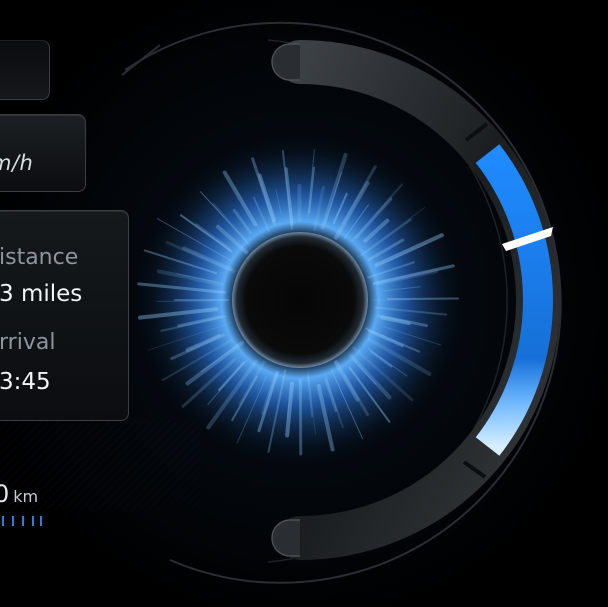  Describe the element at coordinates (41, 294) in the screenshot. I see `distance-value: 3 miles` at that location.